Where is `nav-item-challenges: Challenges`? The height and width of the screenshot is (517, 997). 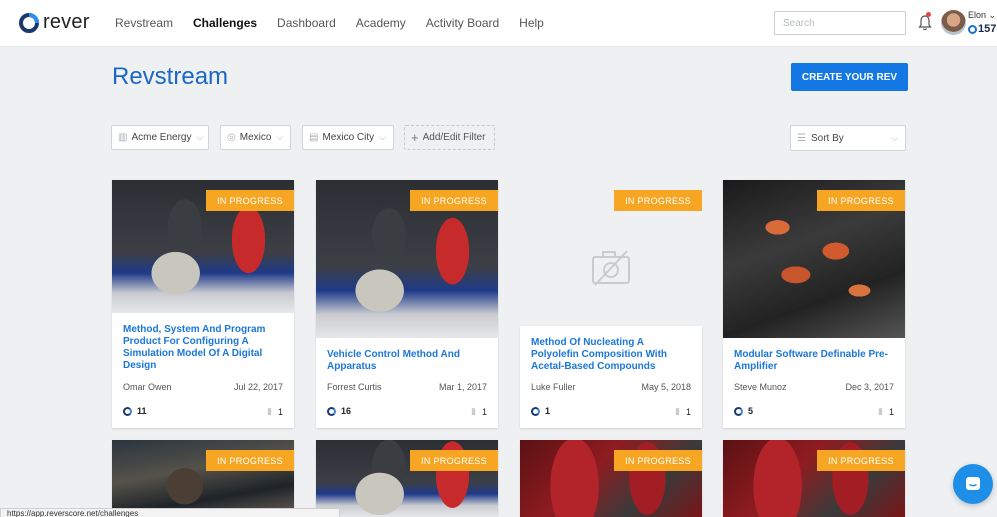 nav-item-challenges: Challenges is located at coordinates (225, 23).